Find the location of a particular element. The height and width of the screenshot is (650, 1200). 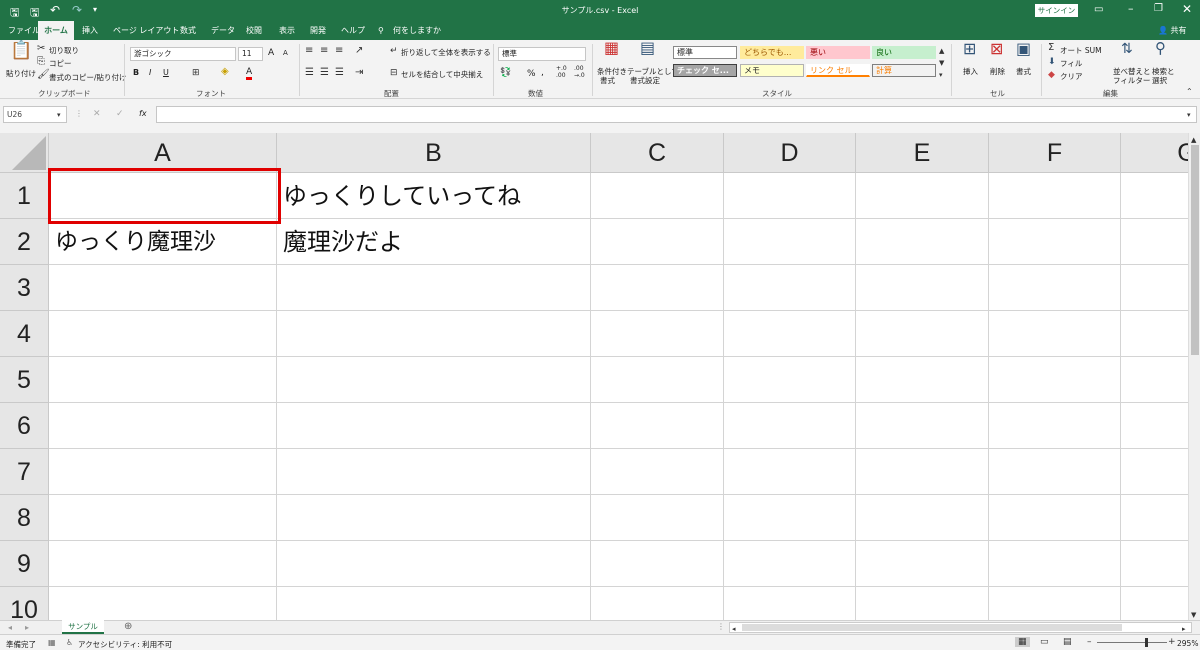

row-header-2: 2 is located at coordinates (24, 242).